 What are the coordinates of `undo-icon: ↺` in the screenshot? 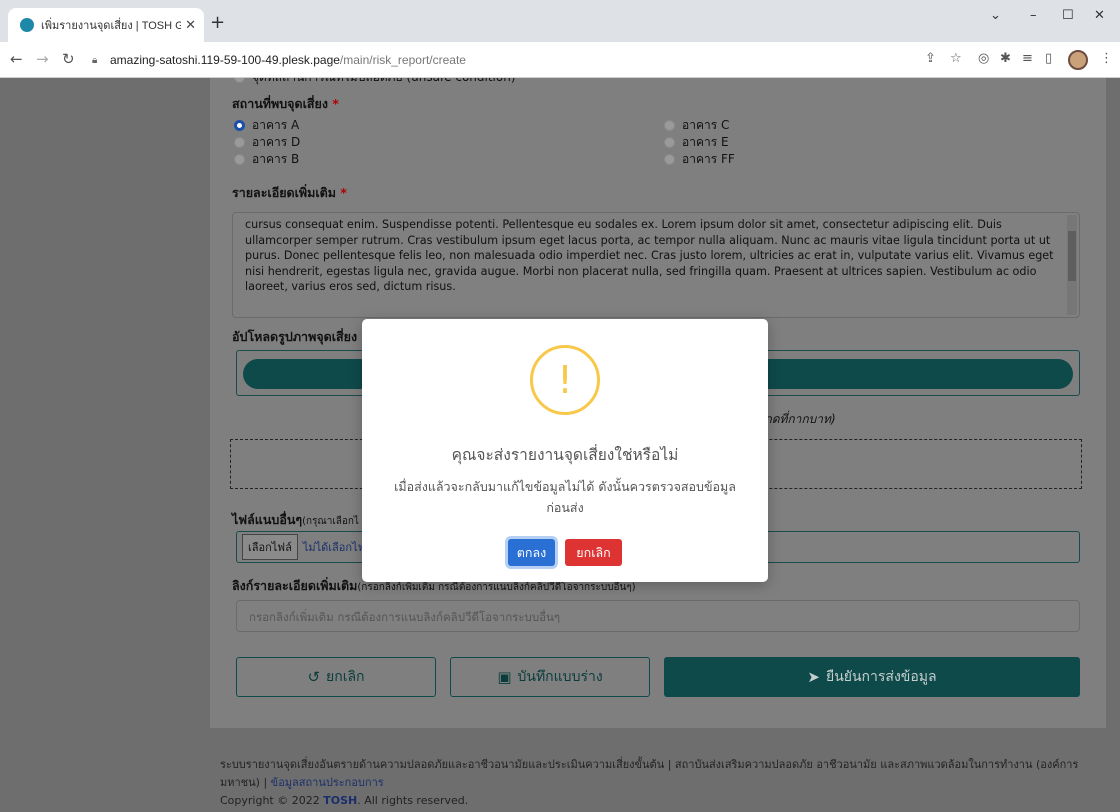 It's located at (314, 677).